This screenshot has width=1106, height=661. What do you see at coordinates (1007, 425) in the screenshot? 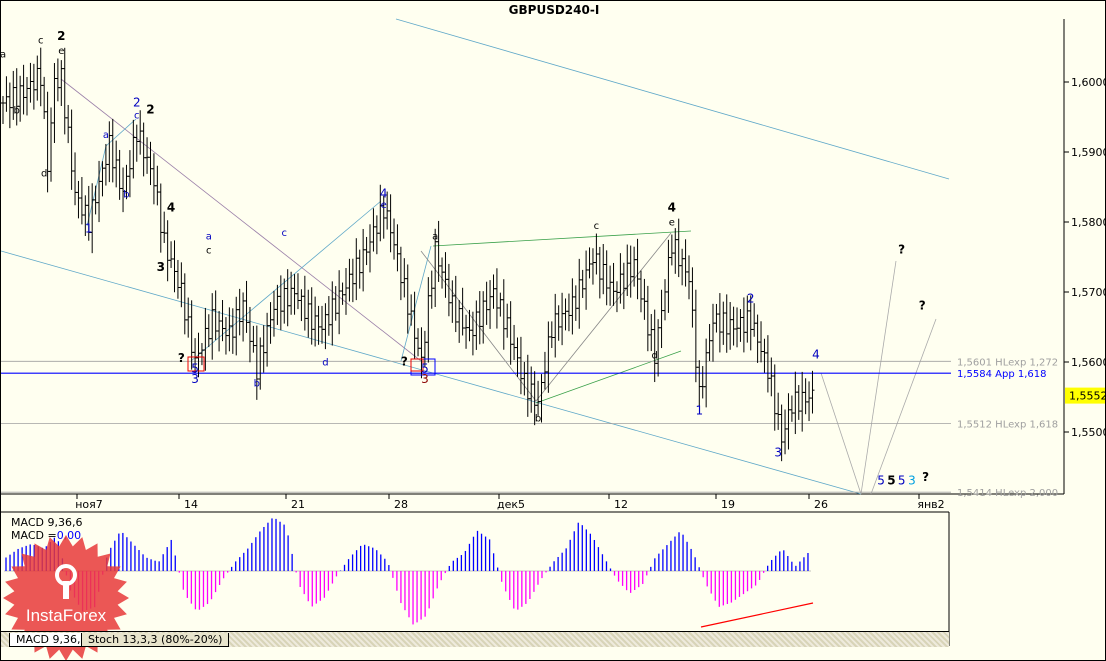
I see `level-label: 1,5512 HLexp 1,618` at bounding box center [1007, 425].